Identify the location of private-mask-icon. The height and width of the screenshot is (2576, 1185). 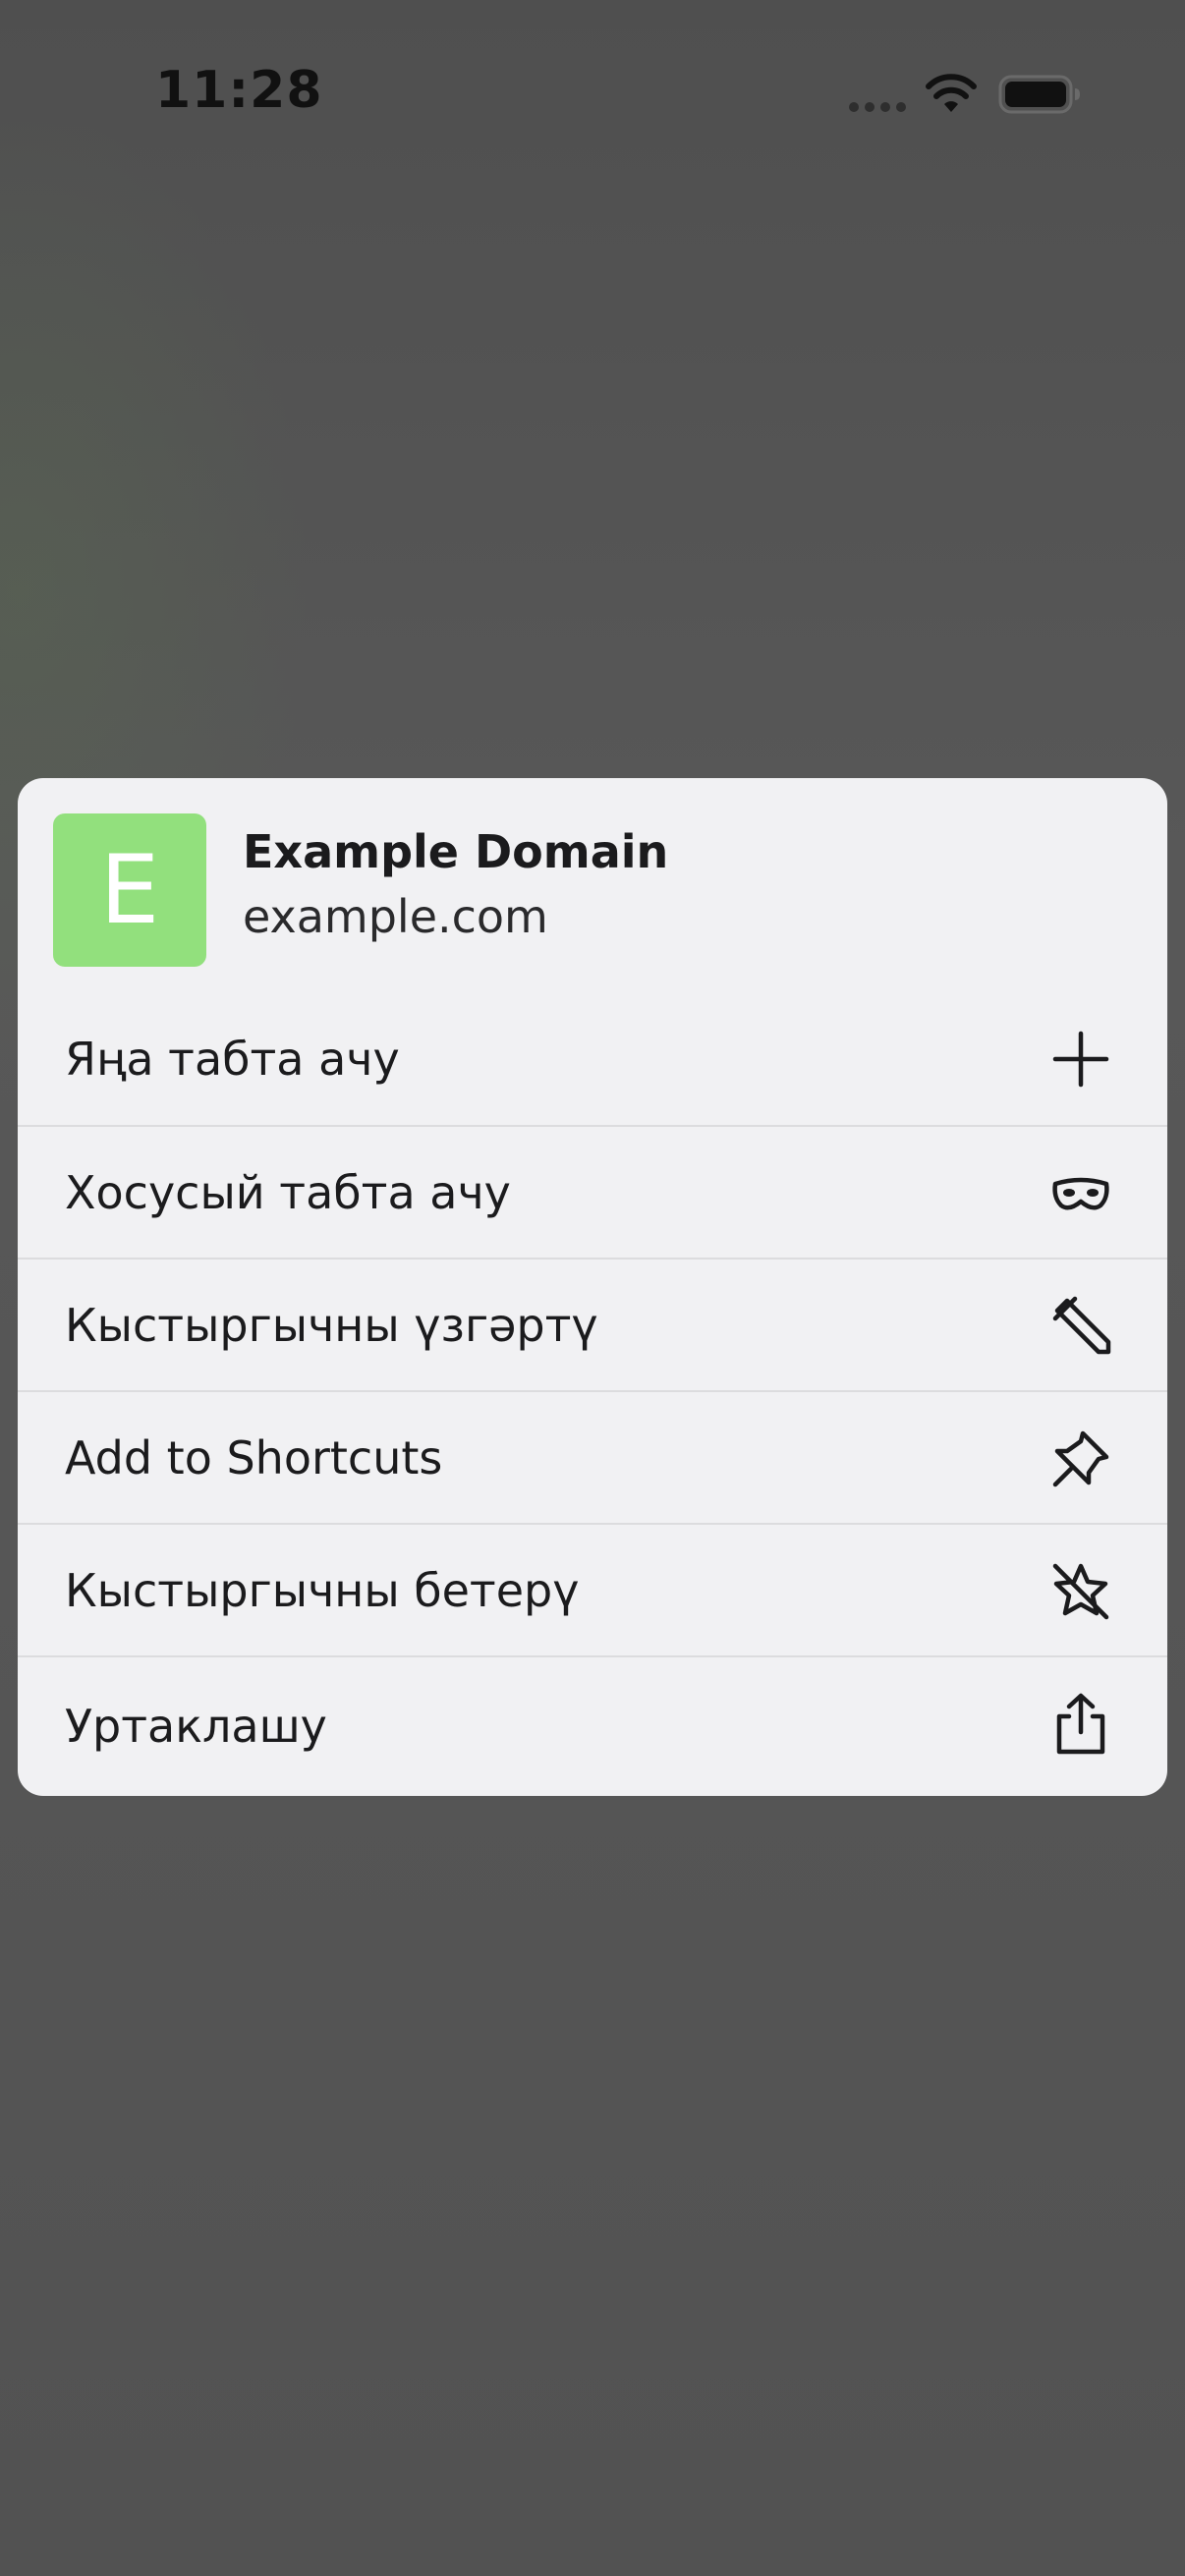
(1080, 1193).